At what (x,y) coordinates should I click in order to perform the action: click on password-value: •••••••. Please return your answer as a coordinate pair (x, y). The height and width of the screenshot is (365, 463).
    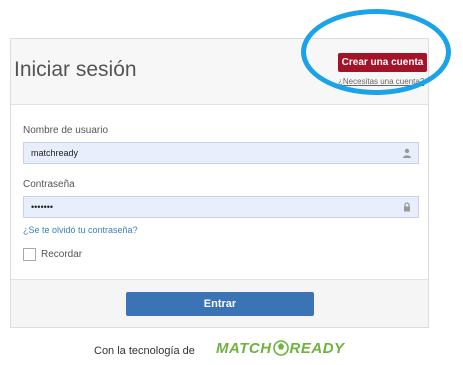
    Looking at the image, I should click on (42, 207).